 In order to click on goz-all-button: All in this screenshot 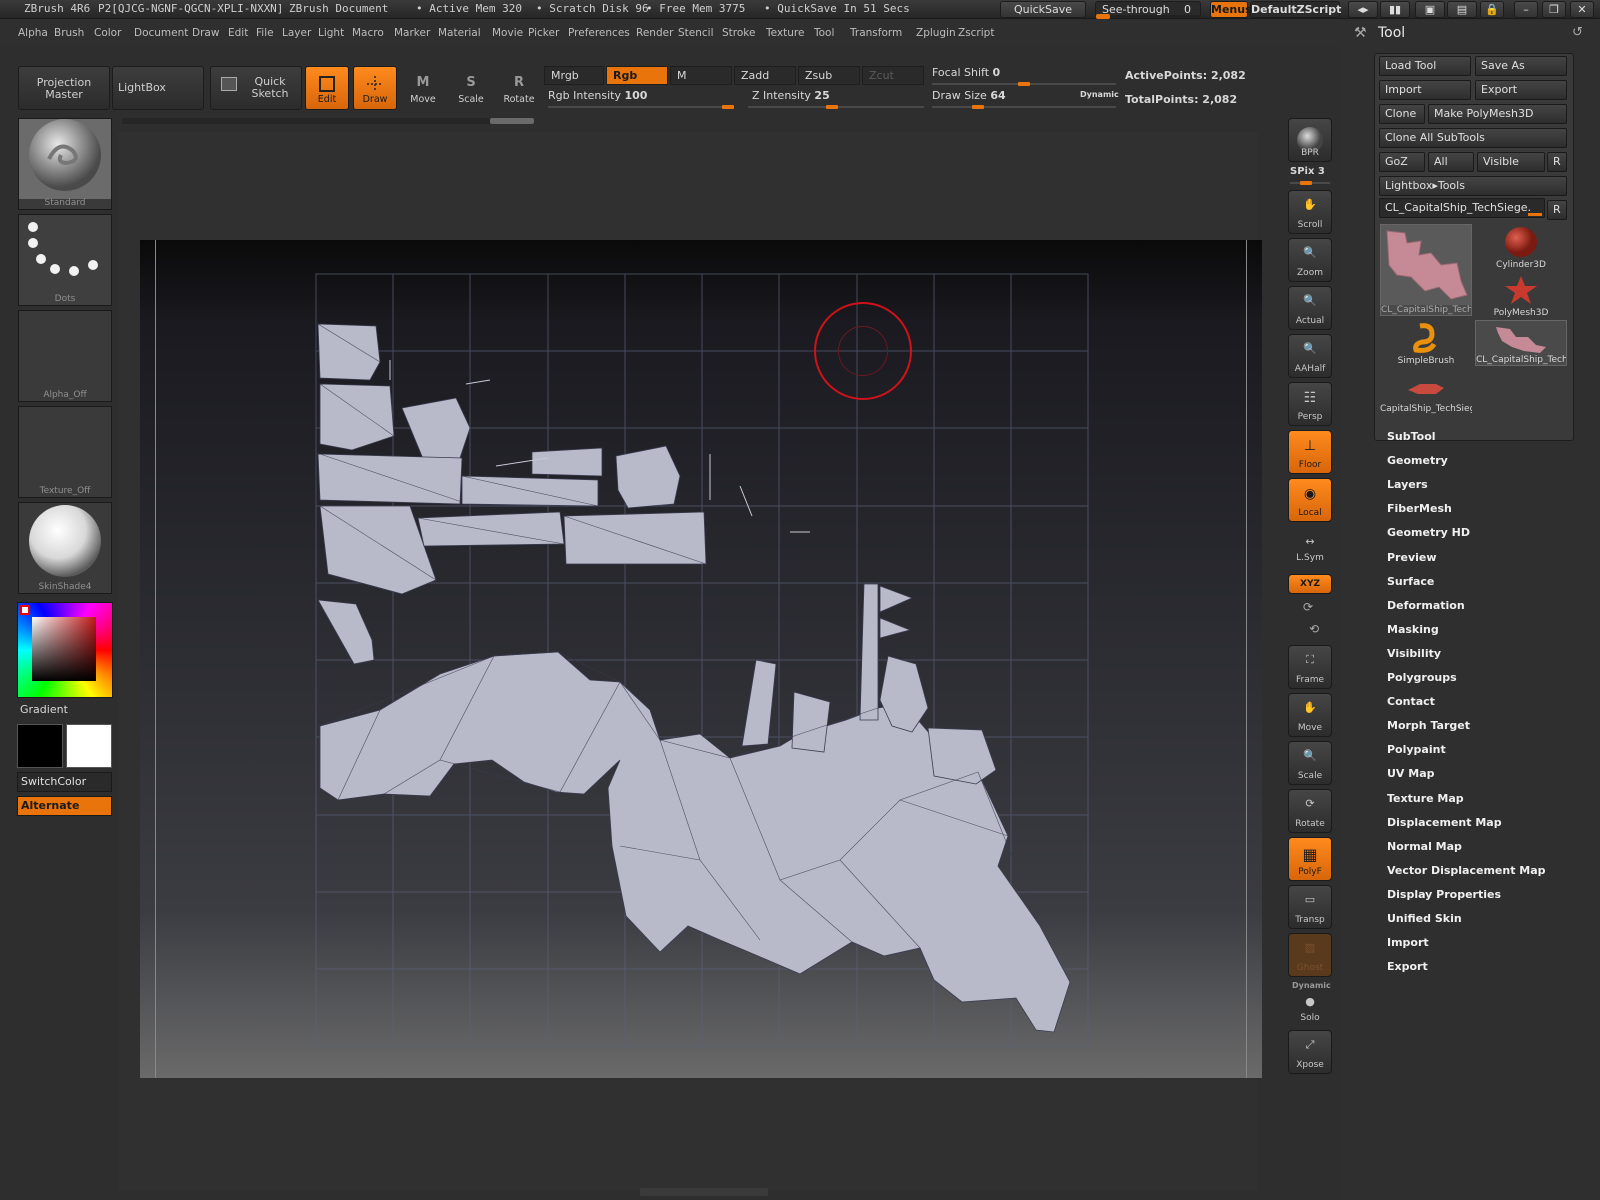, I will do `click(1451, 162)`.